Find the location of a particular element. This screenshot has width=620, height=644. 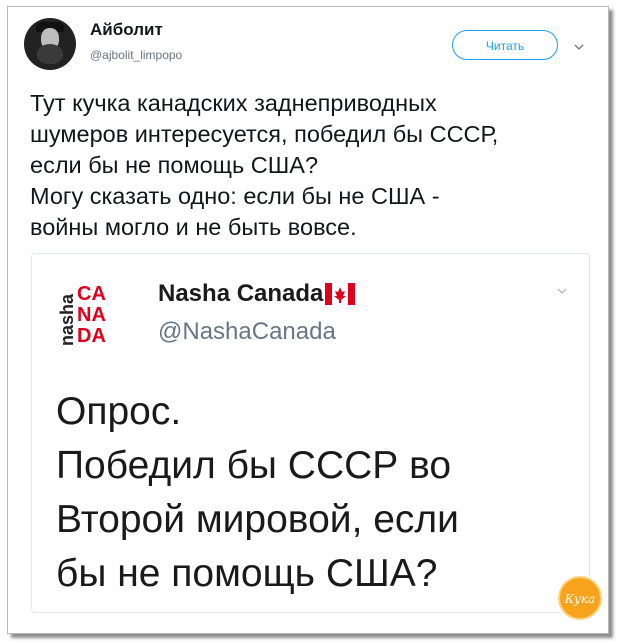

author-avatar is located at coordinates (50, 44).